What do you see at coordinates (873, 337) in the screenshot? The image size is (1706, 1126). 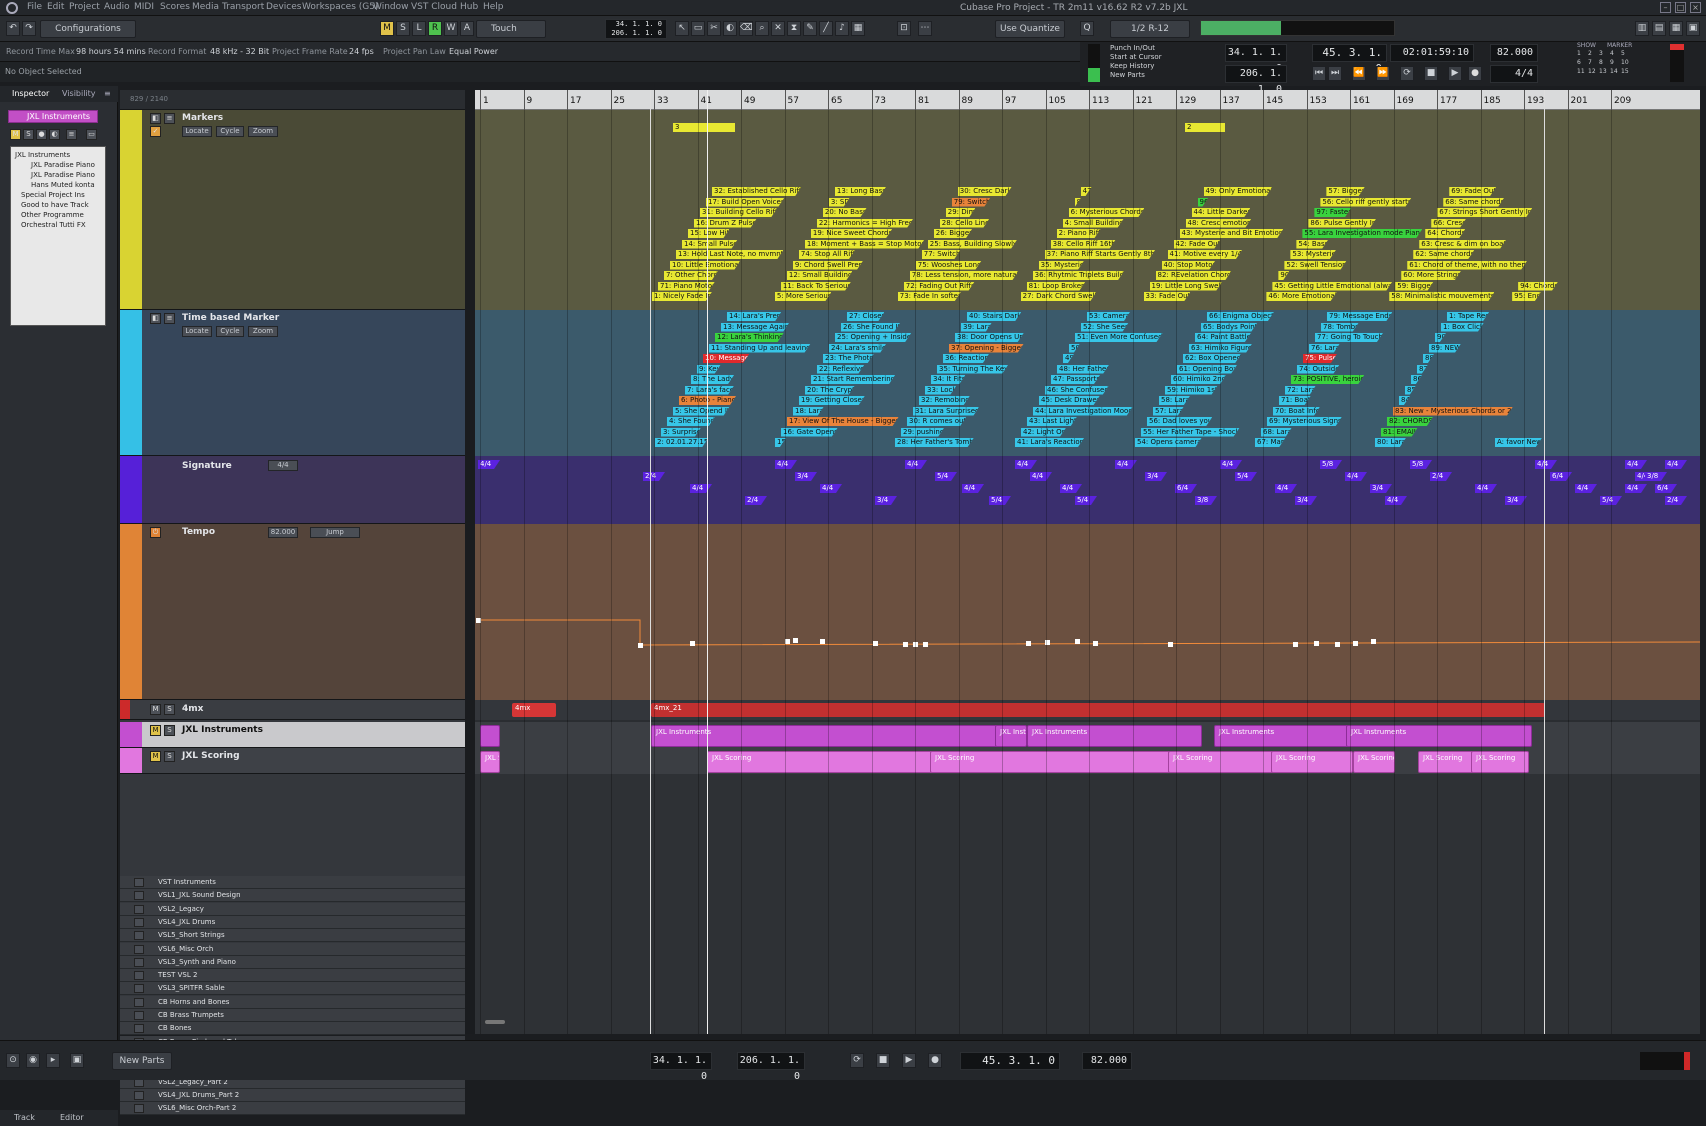 I see `time-marker: 25: Opening + Inside` at bounding box center [873, 337].